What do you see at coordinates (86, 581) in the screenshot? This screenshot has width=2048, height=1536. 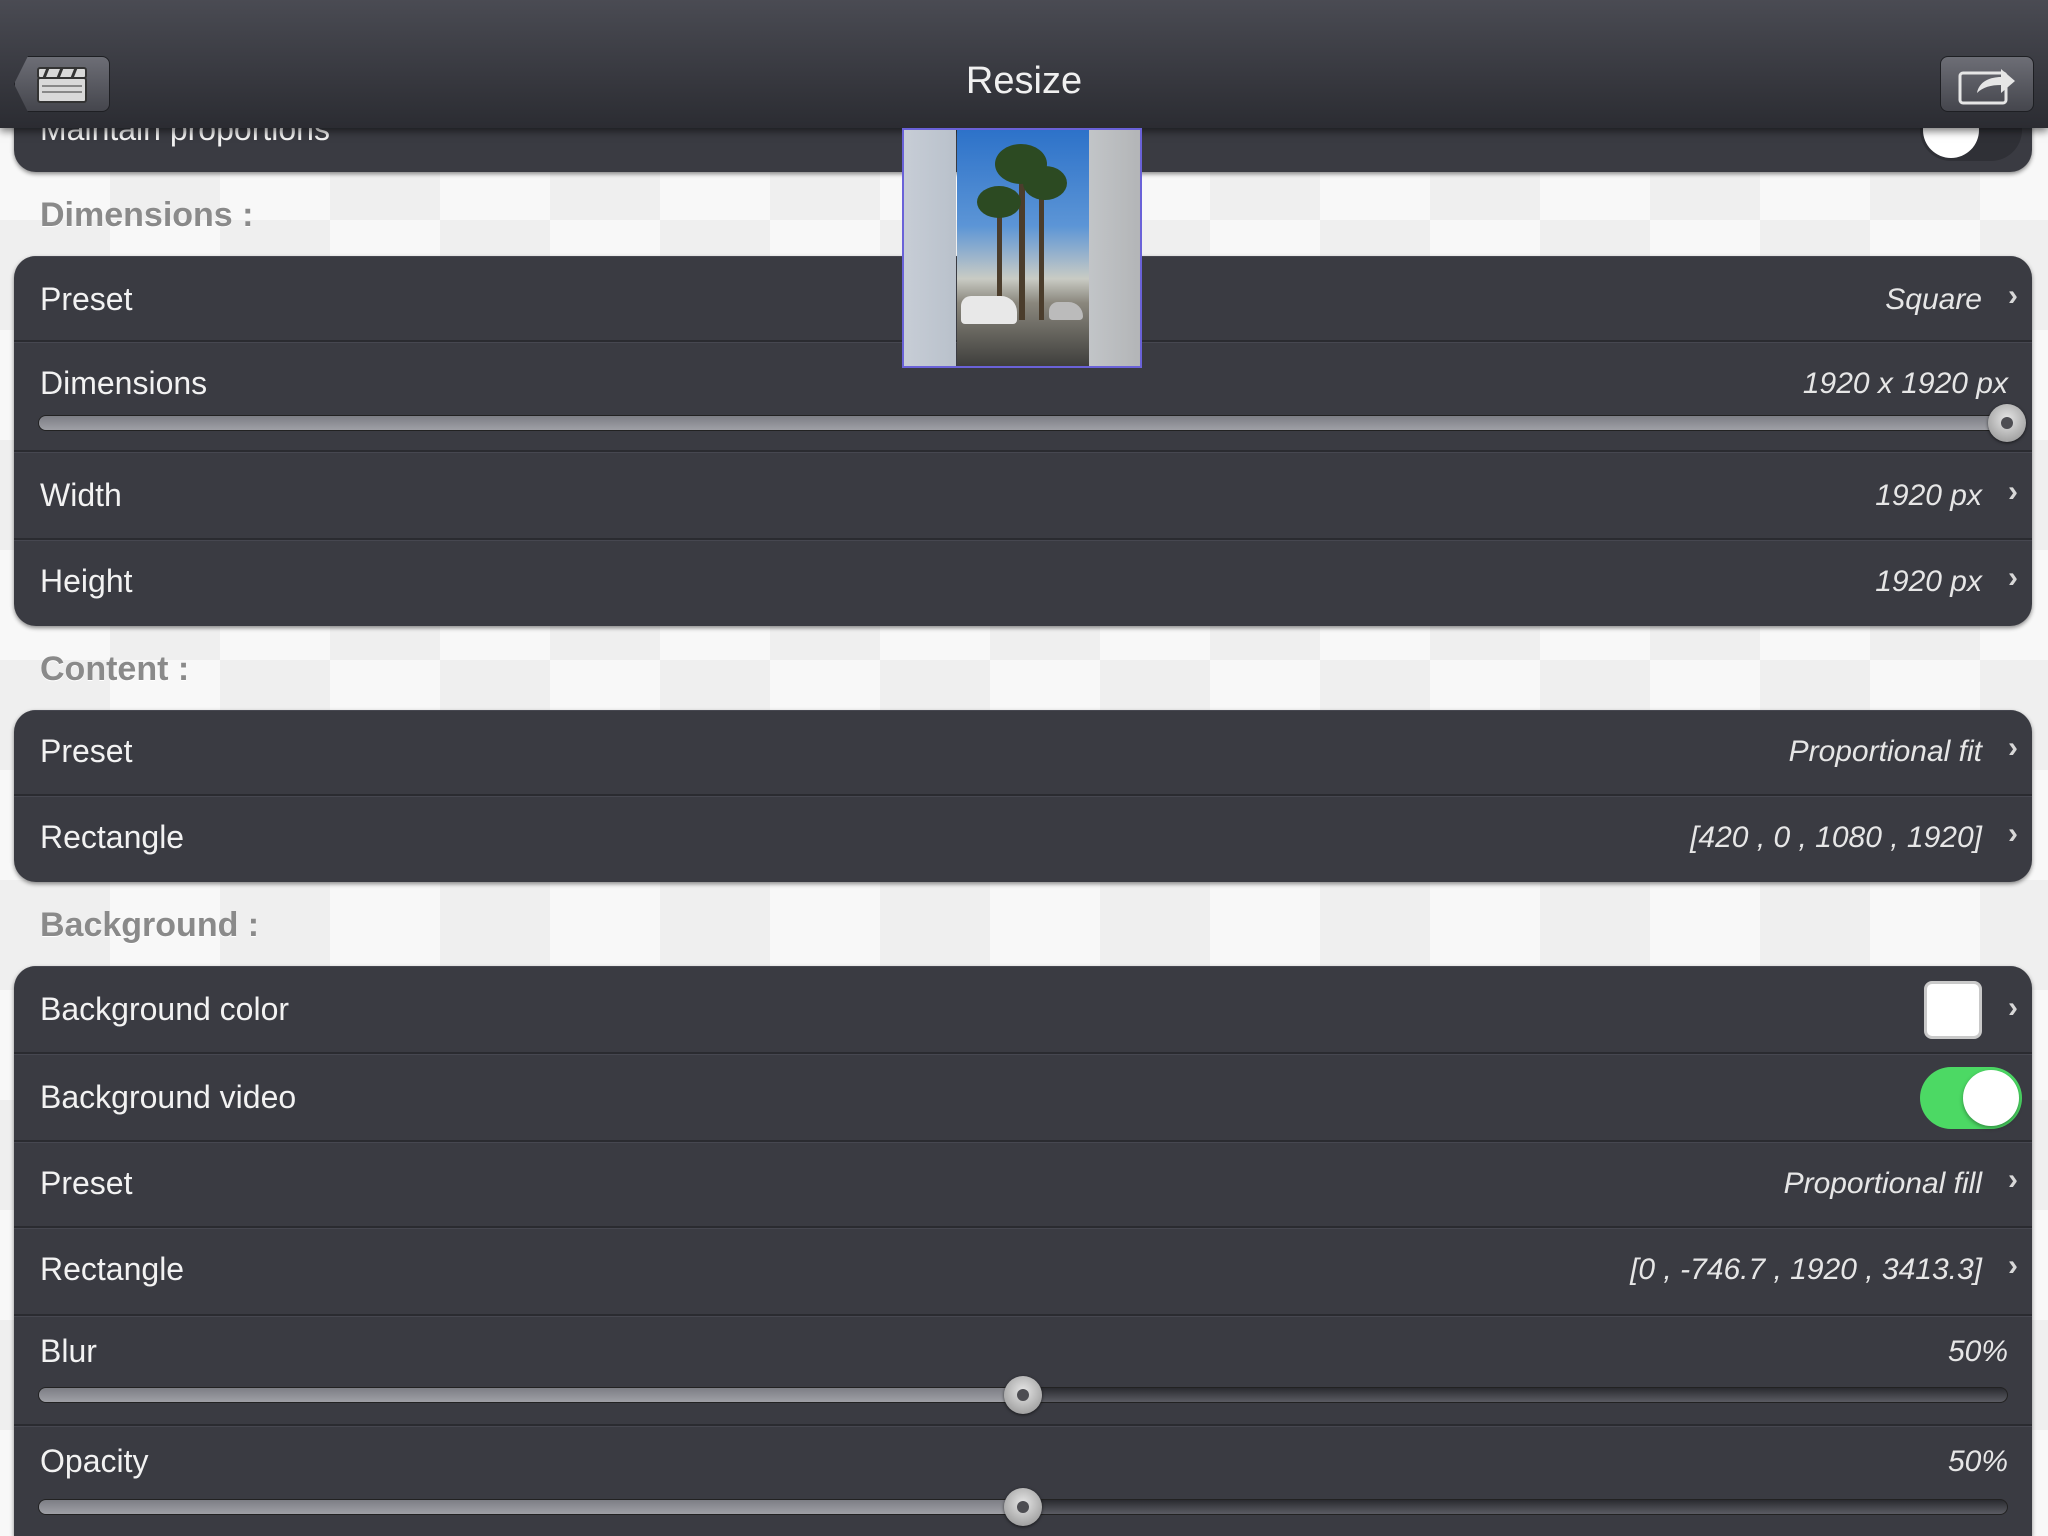 I see `height-label: Height` at bounding box center [86, 581].